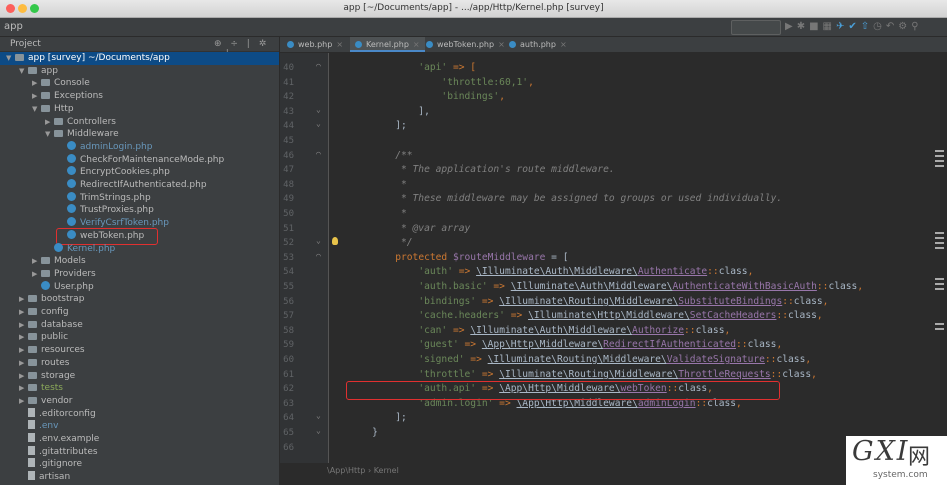 The width and height of the screenshot is (947, 485). What do you see at coordinates (25, 44) in the screenshot?
I see `project-panel-title: Project` at bounding box center [25, 44].